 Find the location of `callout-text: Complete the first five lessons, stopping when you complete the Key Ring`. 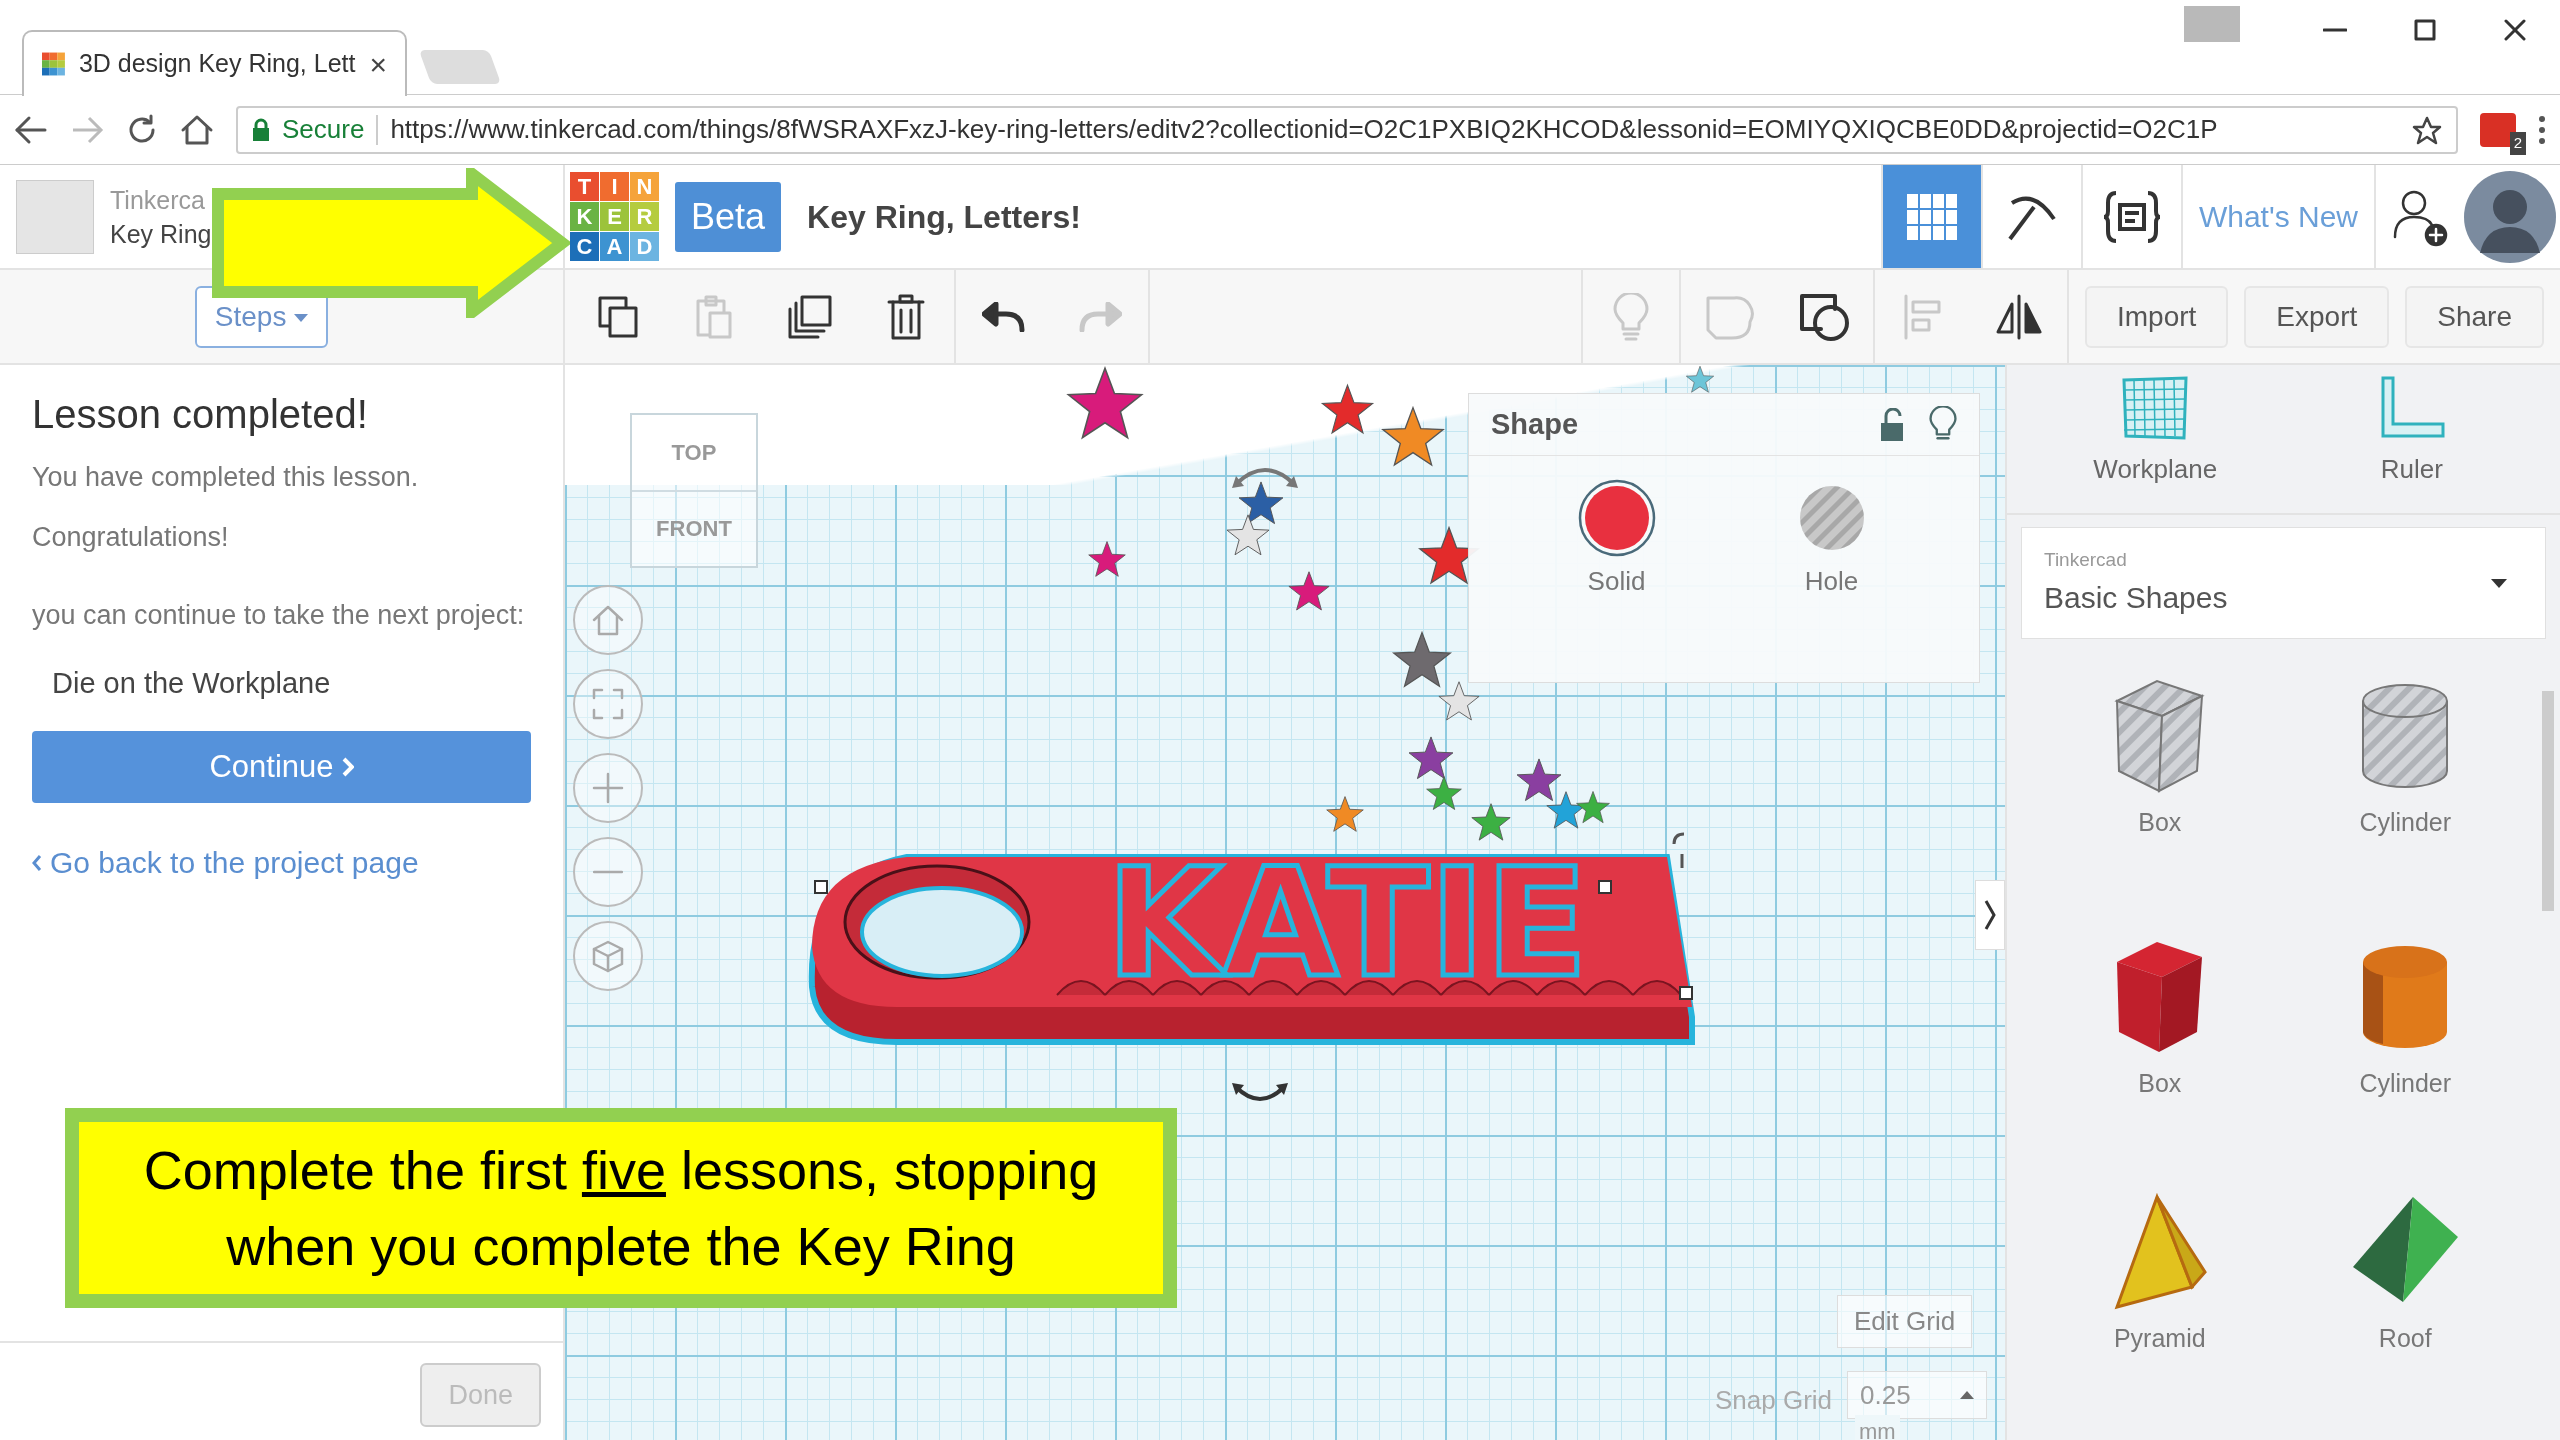

callout-text: Complete the first five lessons, stopping when you complete the Key Ring is located at coordinates (621, 1208).